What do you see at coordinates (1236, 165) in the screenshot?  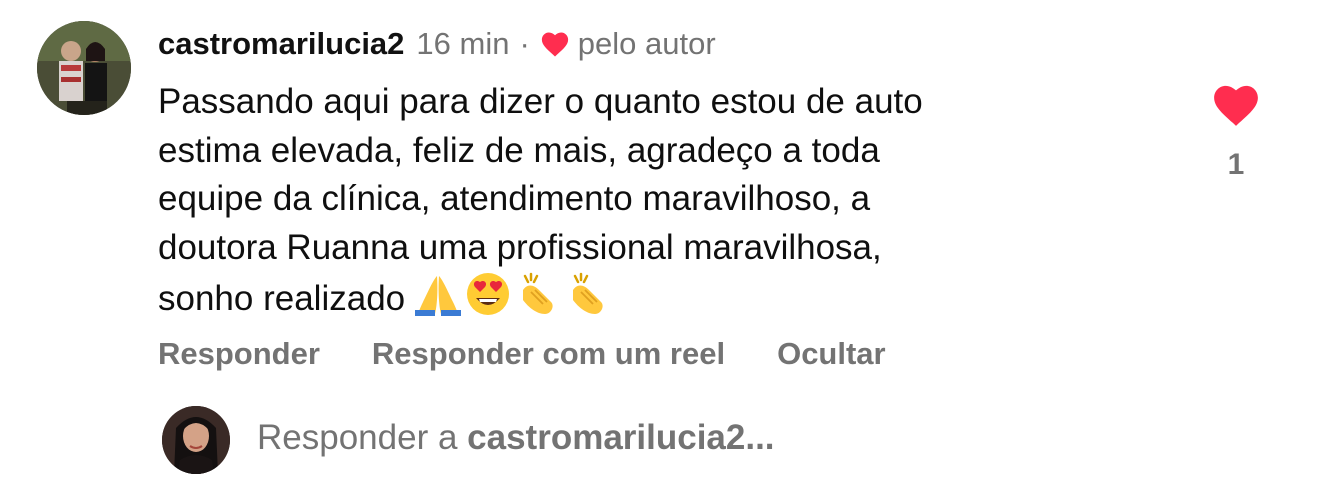 I see `like-count: 1` at bounding box center [1236, 165].